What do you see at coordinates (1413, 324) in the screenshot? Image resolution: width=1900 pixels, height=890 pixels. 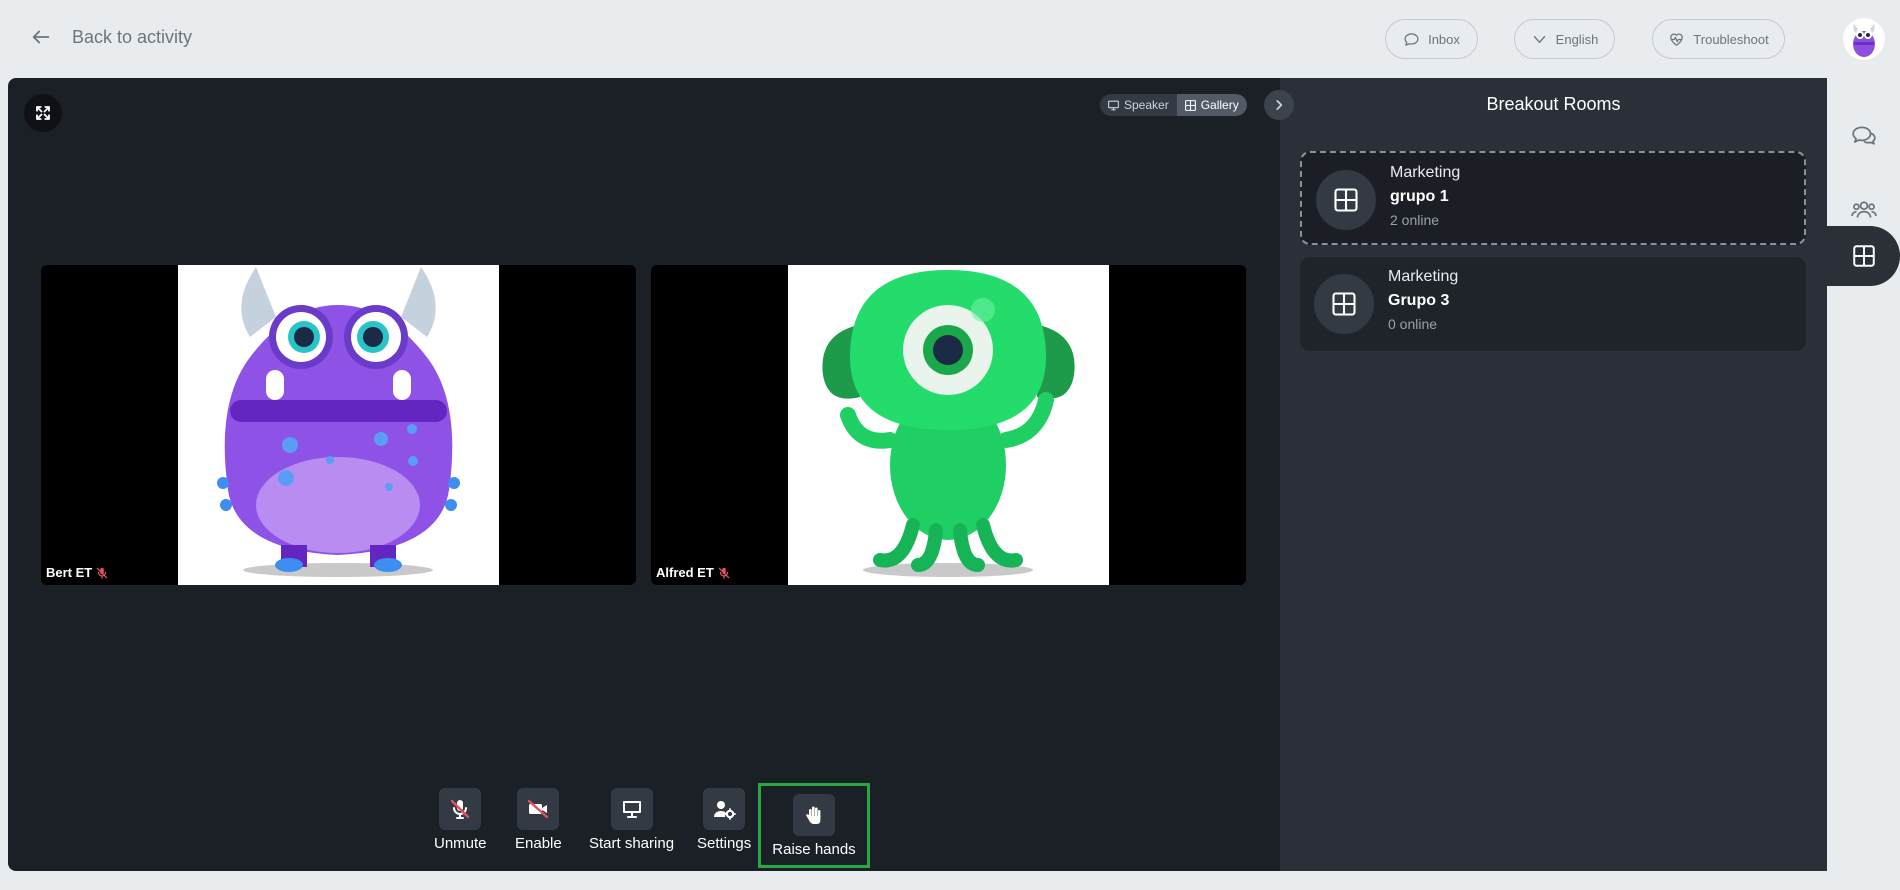 I see `room-online-count: 0 online` at bounding box center [1413, 324].